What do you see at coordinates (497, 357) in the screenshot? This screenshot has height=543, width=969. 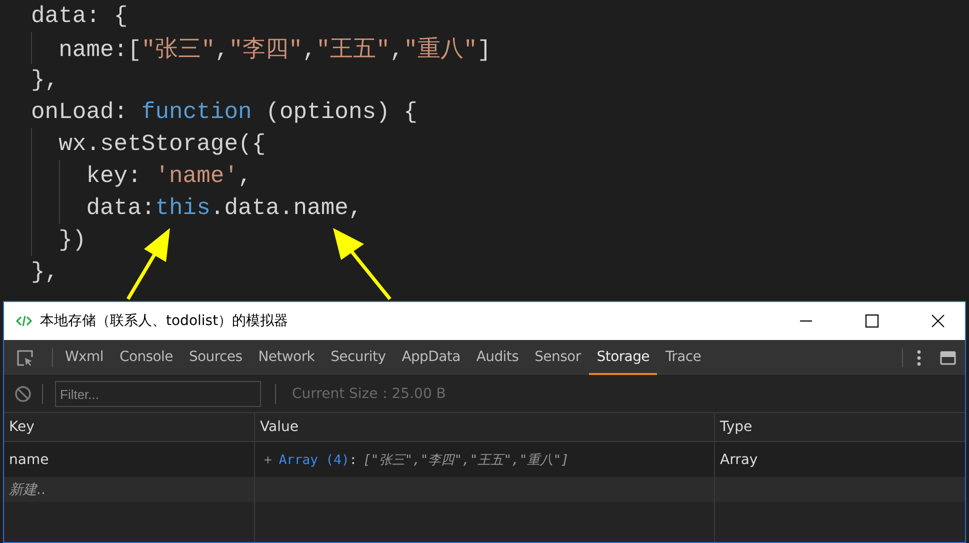 I see `tab: Audits` at bounding box center [497, 357].